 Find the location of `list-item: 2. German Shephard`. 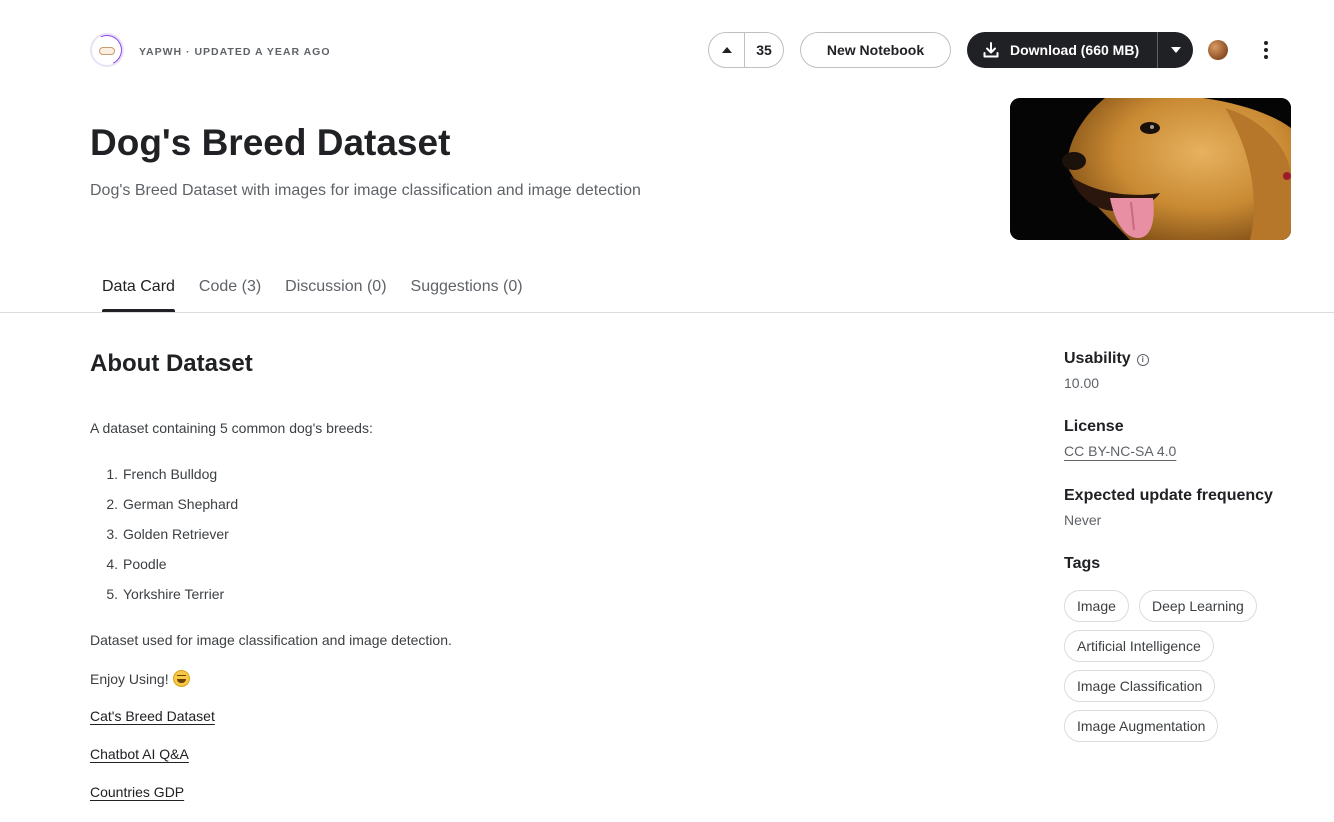

list-item: 2. German Shephard is located at coordinates (172, 504).